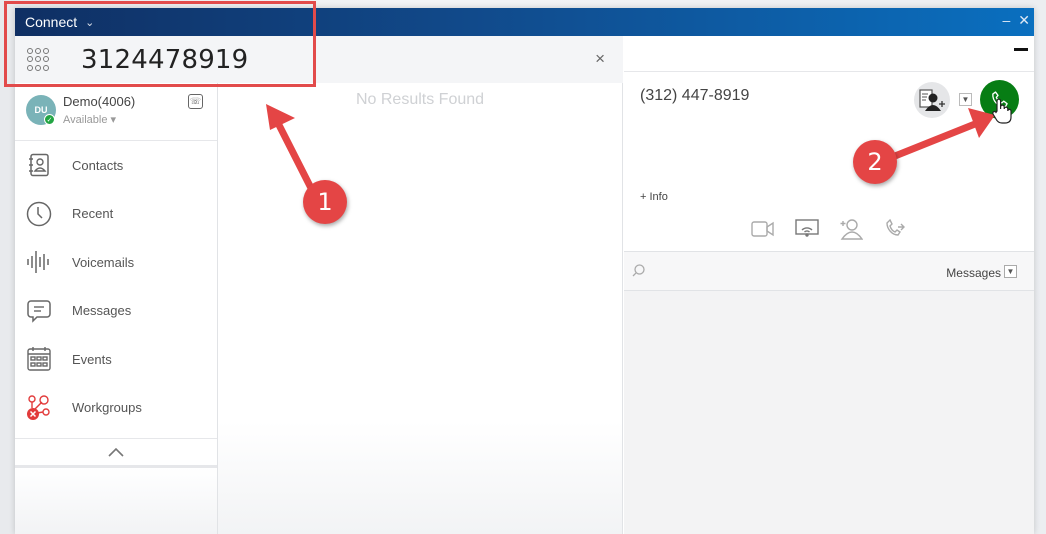 The image size is (1046, 534). I want to click on chevron-up-icon, so click(116, 452).